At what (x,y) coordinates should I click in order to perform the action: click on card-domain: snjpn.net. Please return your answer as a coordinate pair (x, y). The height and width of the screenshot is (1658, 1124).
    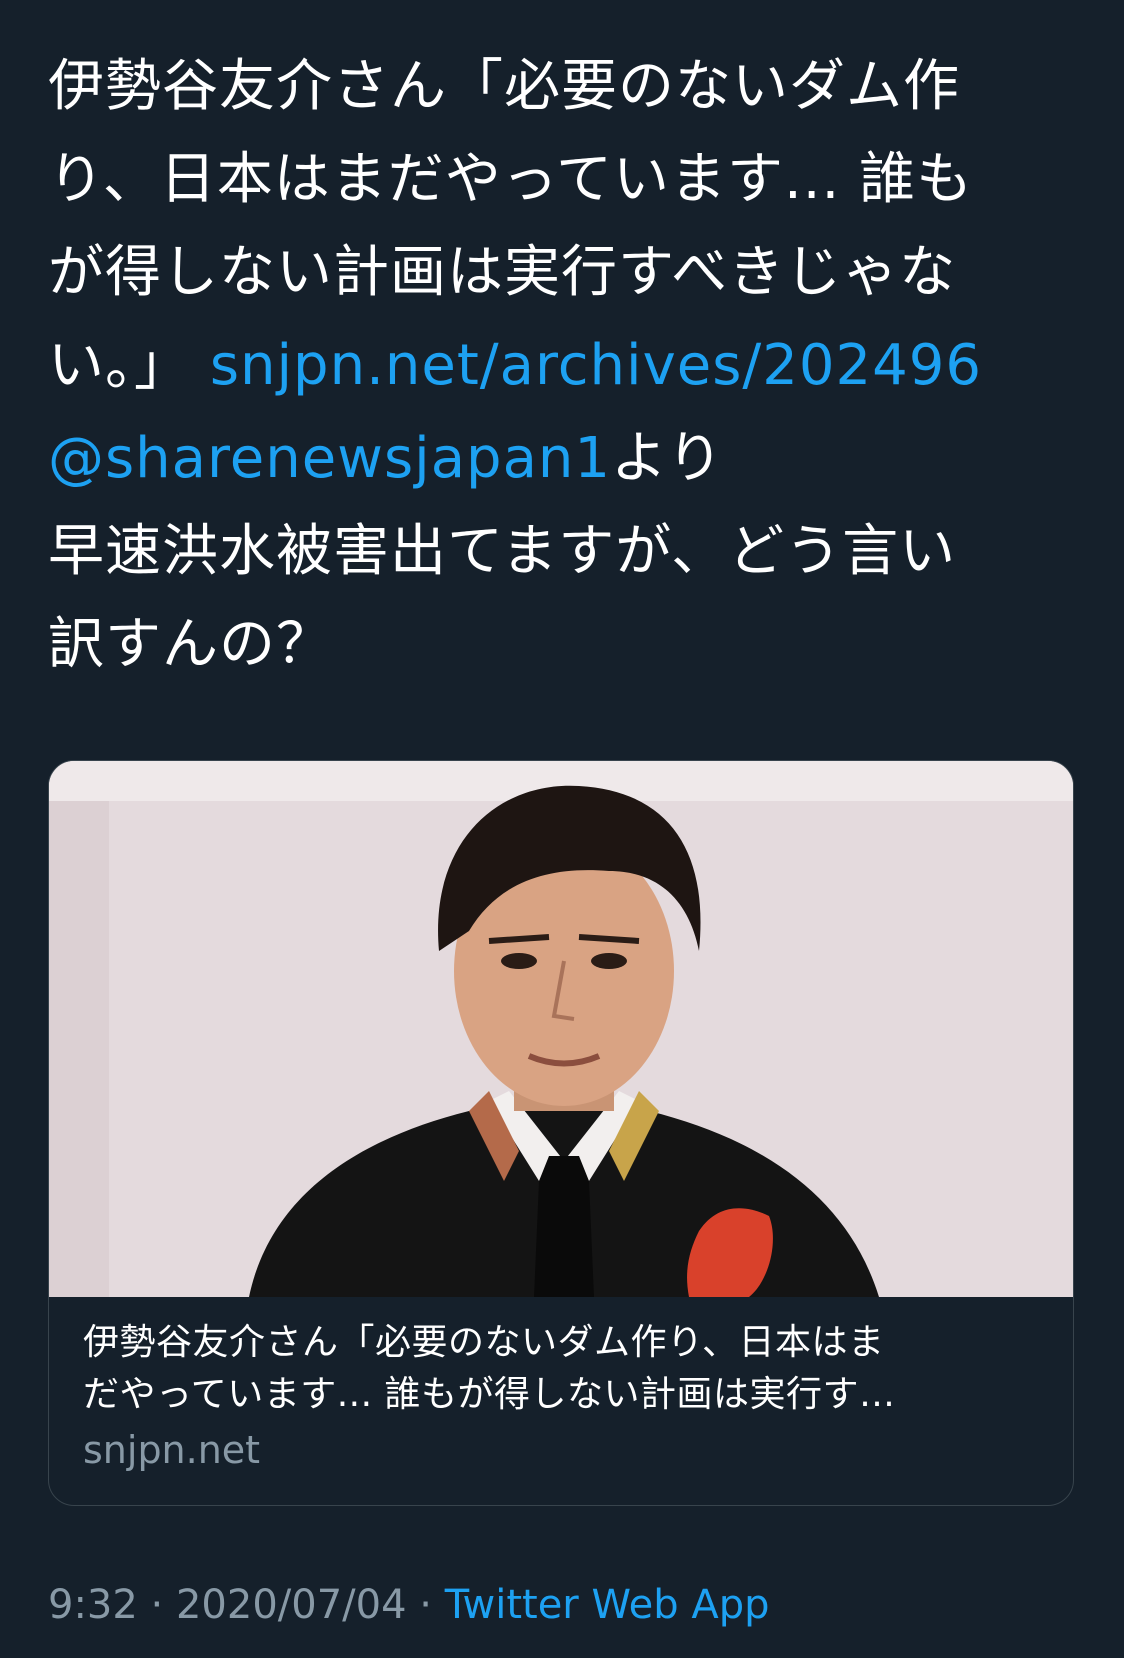
    Looking at the image, I should click on (172, 1450).